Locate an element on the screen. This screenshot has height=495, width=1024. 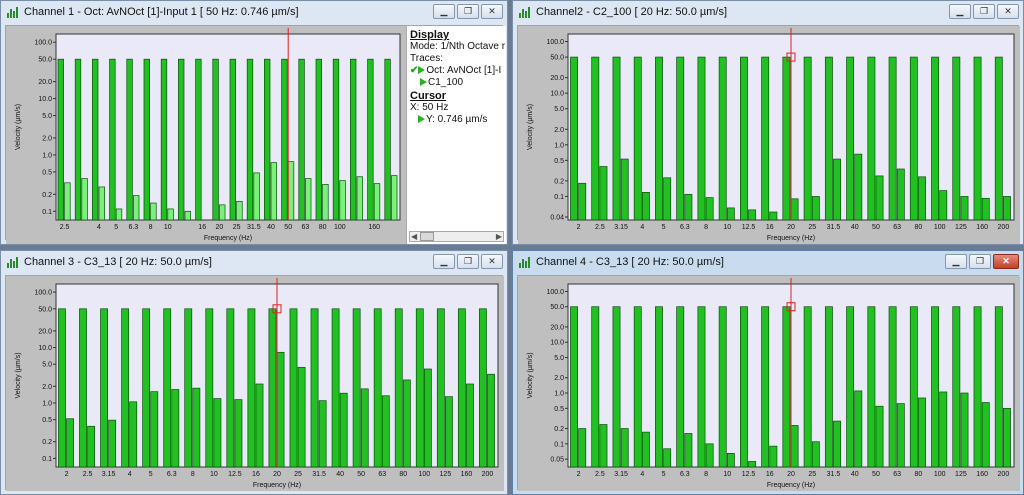
scroll-left-icon: ◀ is located at coordinates (414, 236).